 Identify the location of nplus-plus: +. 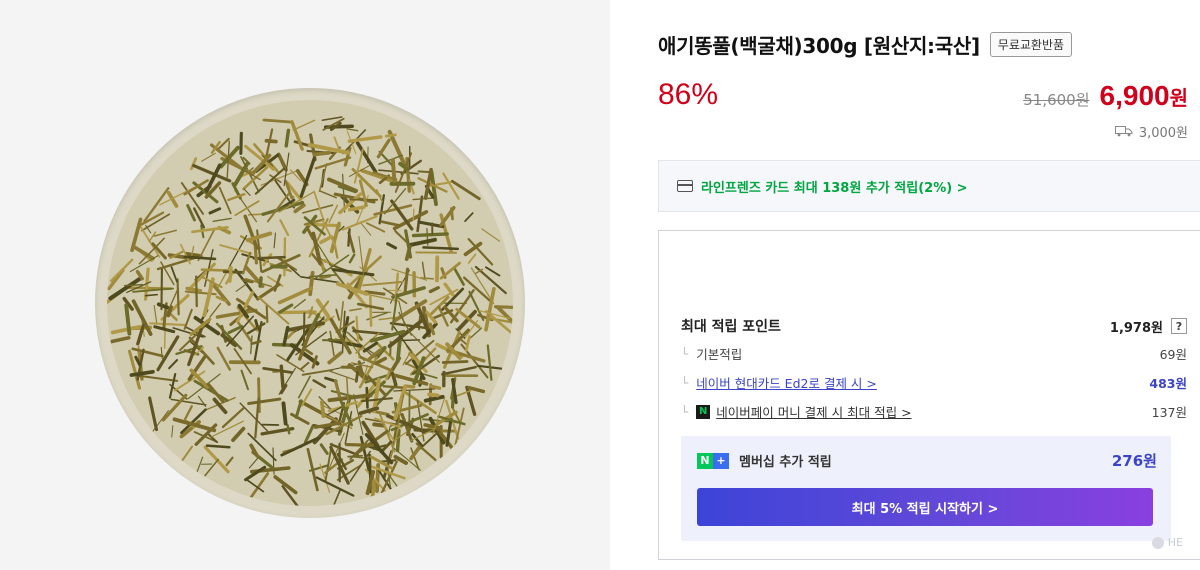
(721, 460).